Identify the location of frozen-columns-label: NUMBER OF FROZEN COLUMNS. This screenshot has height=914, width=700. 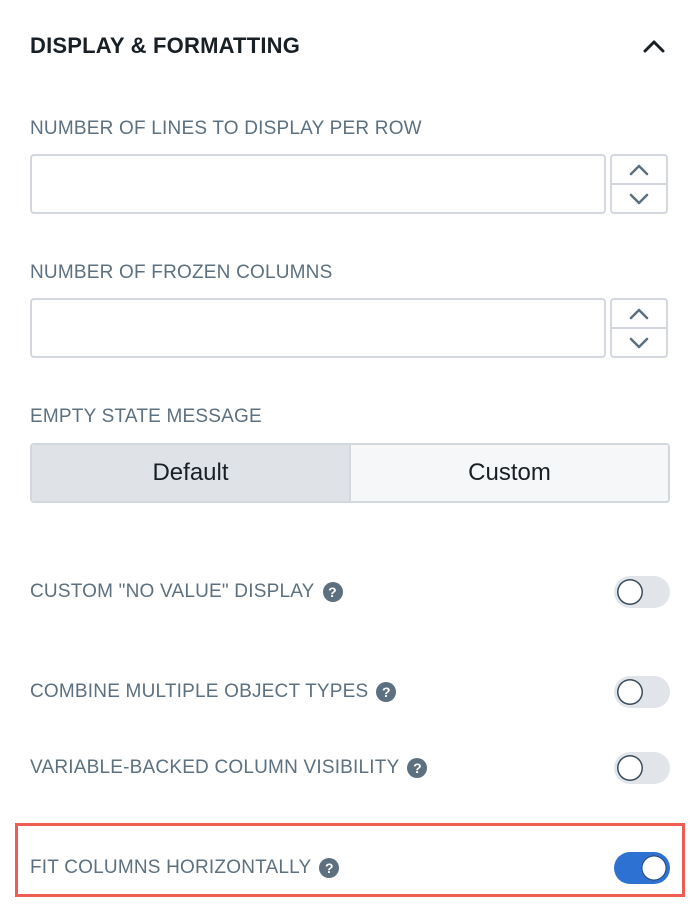
(181, 272).